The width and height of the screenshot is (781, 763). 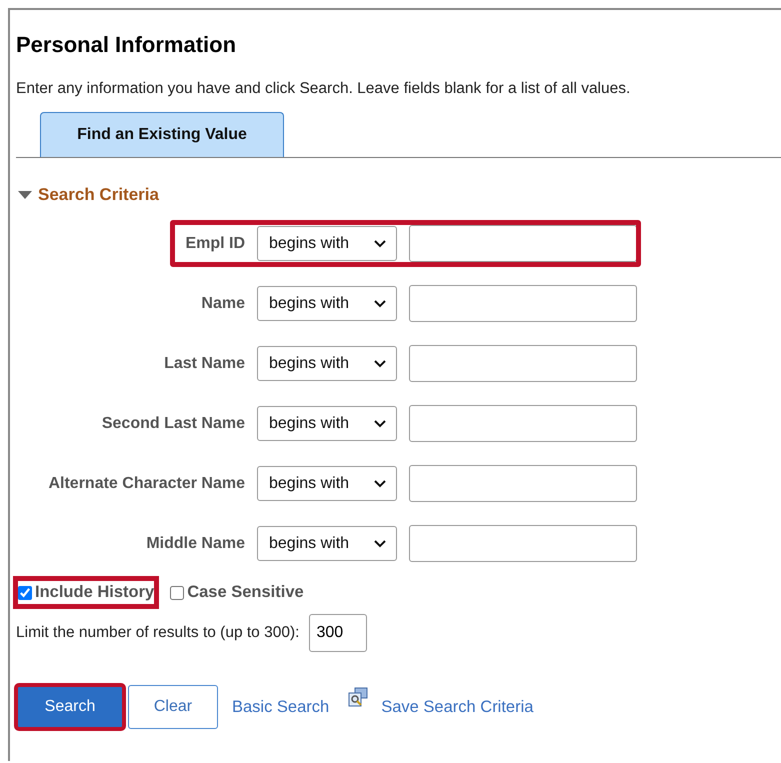 What do you see at coordinates (204, 363) in the screenshot?
I see `field-label: Last Name` at bounding box center [204, 363].